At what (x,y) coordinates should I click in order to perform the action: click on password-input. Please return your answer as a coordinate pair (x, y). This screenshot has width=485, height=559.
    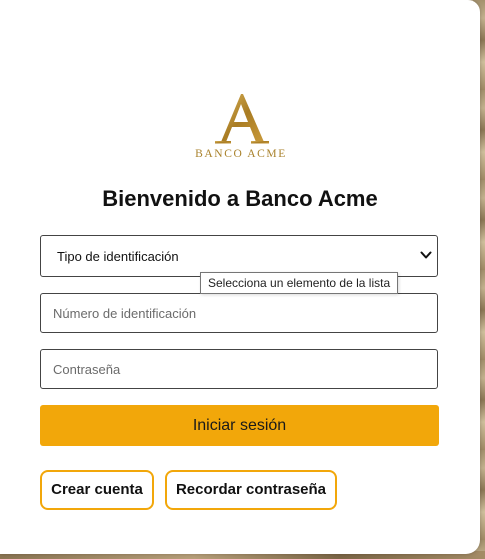
    Looking at the image, I should click on (239, 369).